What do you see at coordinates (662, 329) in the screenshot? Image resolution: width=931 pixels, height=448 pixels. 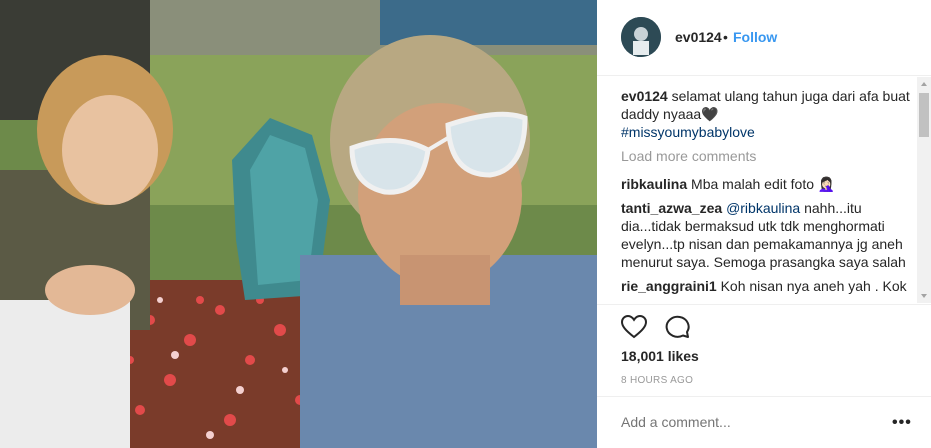 I see `post-actions` at bounding box center [662, 329].